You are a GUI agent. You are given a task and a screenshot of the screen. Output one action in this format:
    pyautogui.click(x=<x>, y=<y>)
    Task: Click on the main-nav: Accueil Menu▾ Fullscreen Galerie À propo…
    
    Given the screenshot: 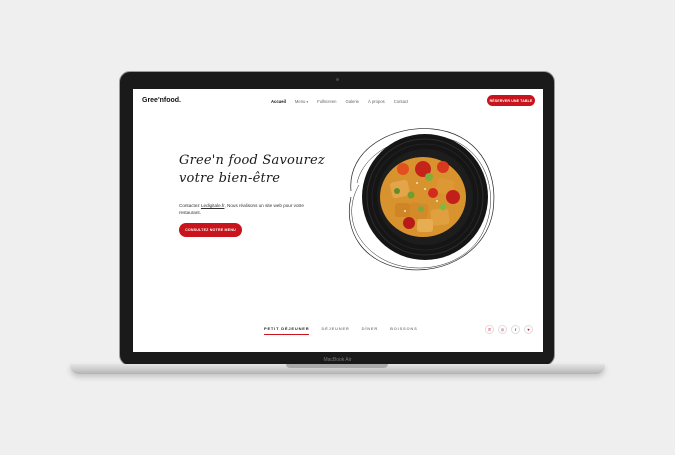 What is the action you would take?
    pyautogui.click(x=339, y=101)
    